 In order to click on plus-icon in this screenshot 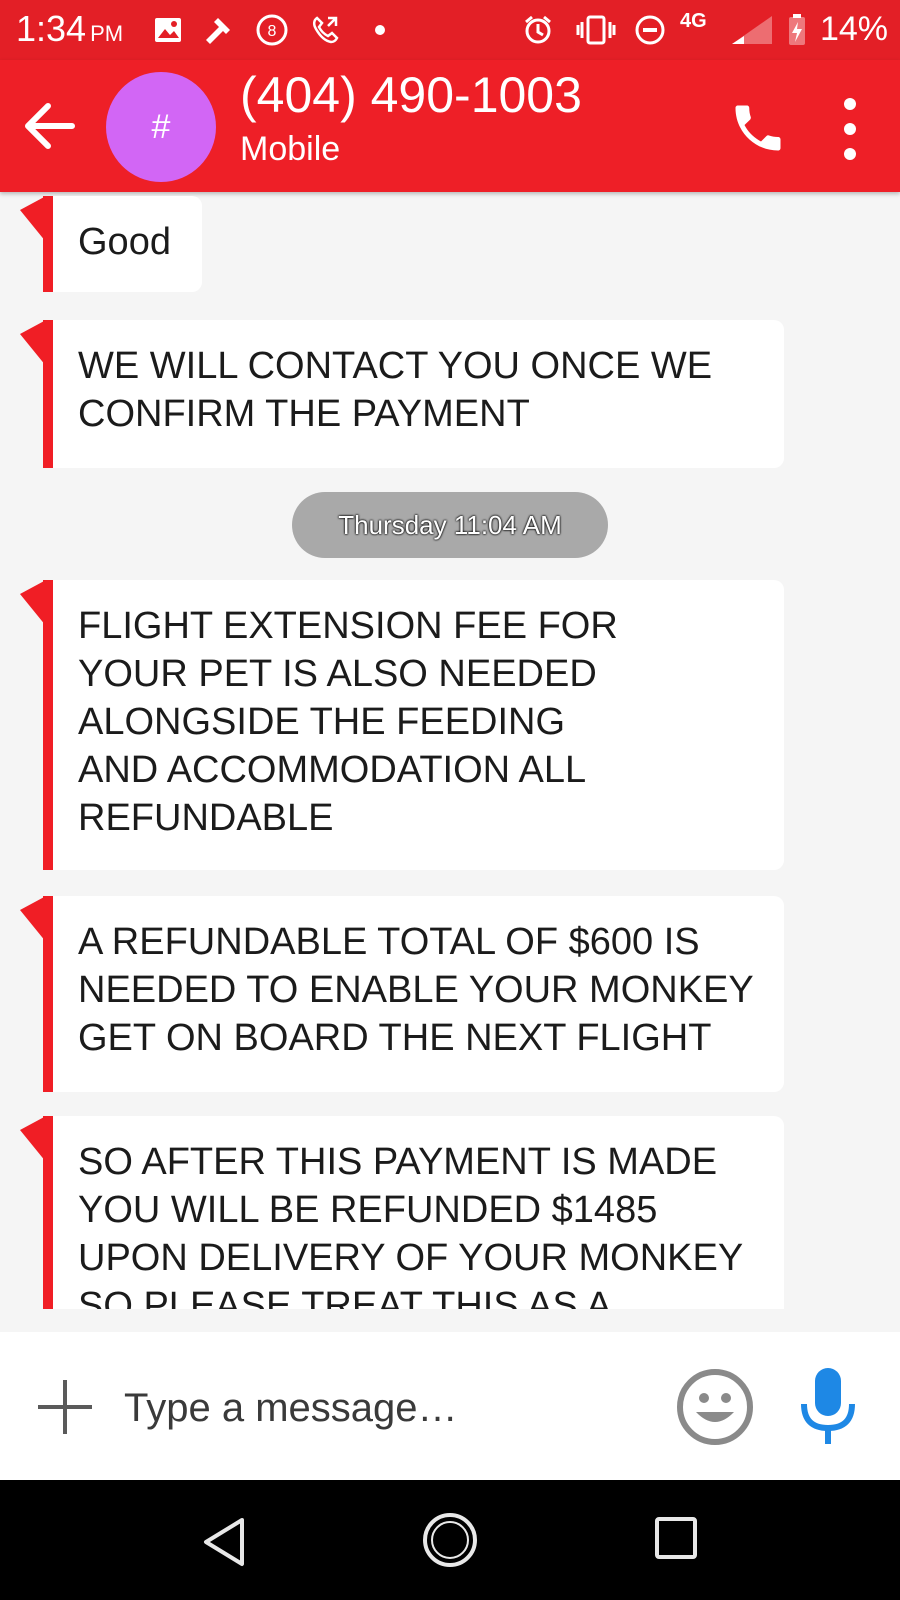, I will do `click(65, 1407)`.